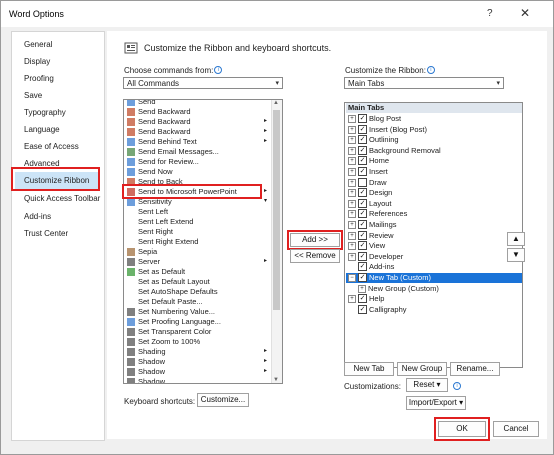 Image resolution: width=554 pixels, height=455 pixels. I want to click on nav-item-trust-center: Trust Center, so click(46, 233).